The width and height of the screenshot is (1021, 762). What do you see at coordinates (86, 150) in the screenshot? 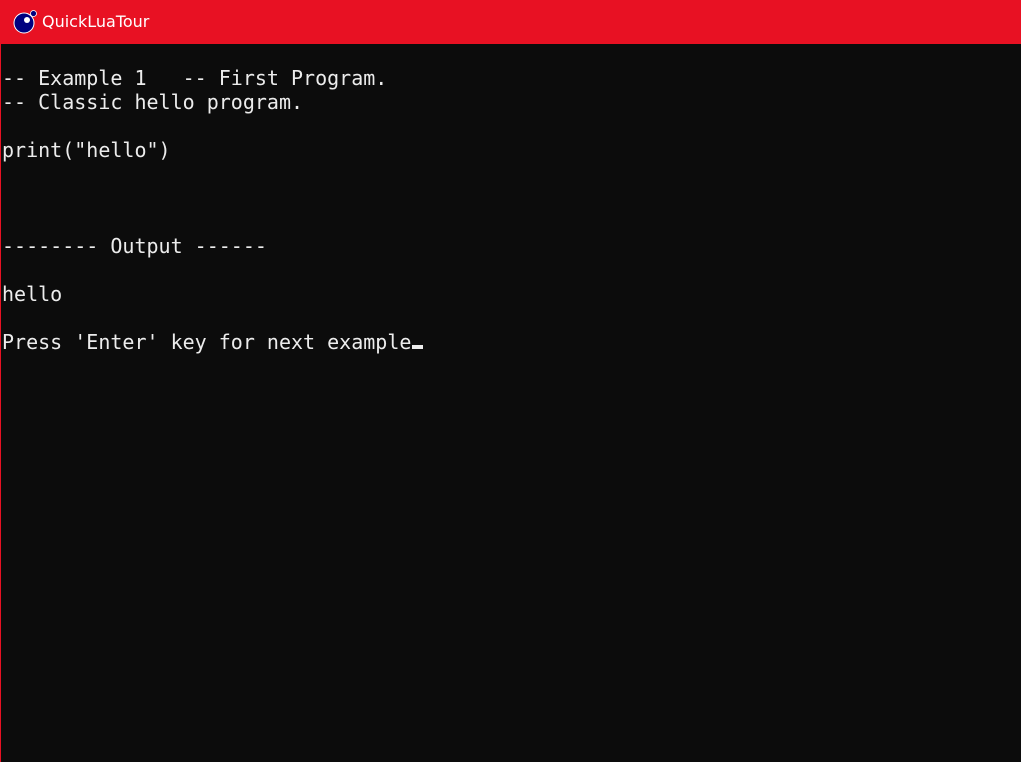
I see `console-line: print("hello")` at bounding box center [86, 150].